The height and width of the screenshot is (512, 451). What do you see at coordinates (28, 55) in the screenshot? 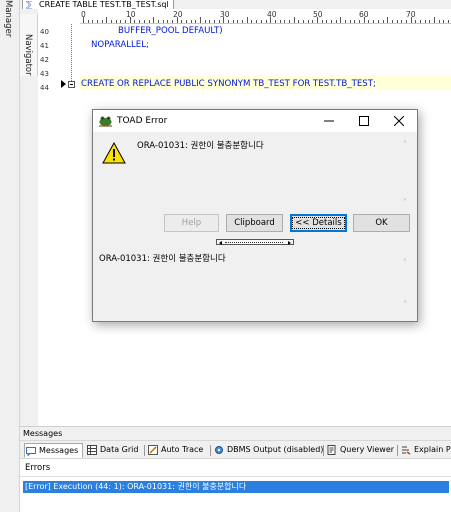
I see `navigator-tab-label: Navigator` at bounding box center [28, 55].